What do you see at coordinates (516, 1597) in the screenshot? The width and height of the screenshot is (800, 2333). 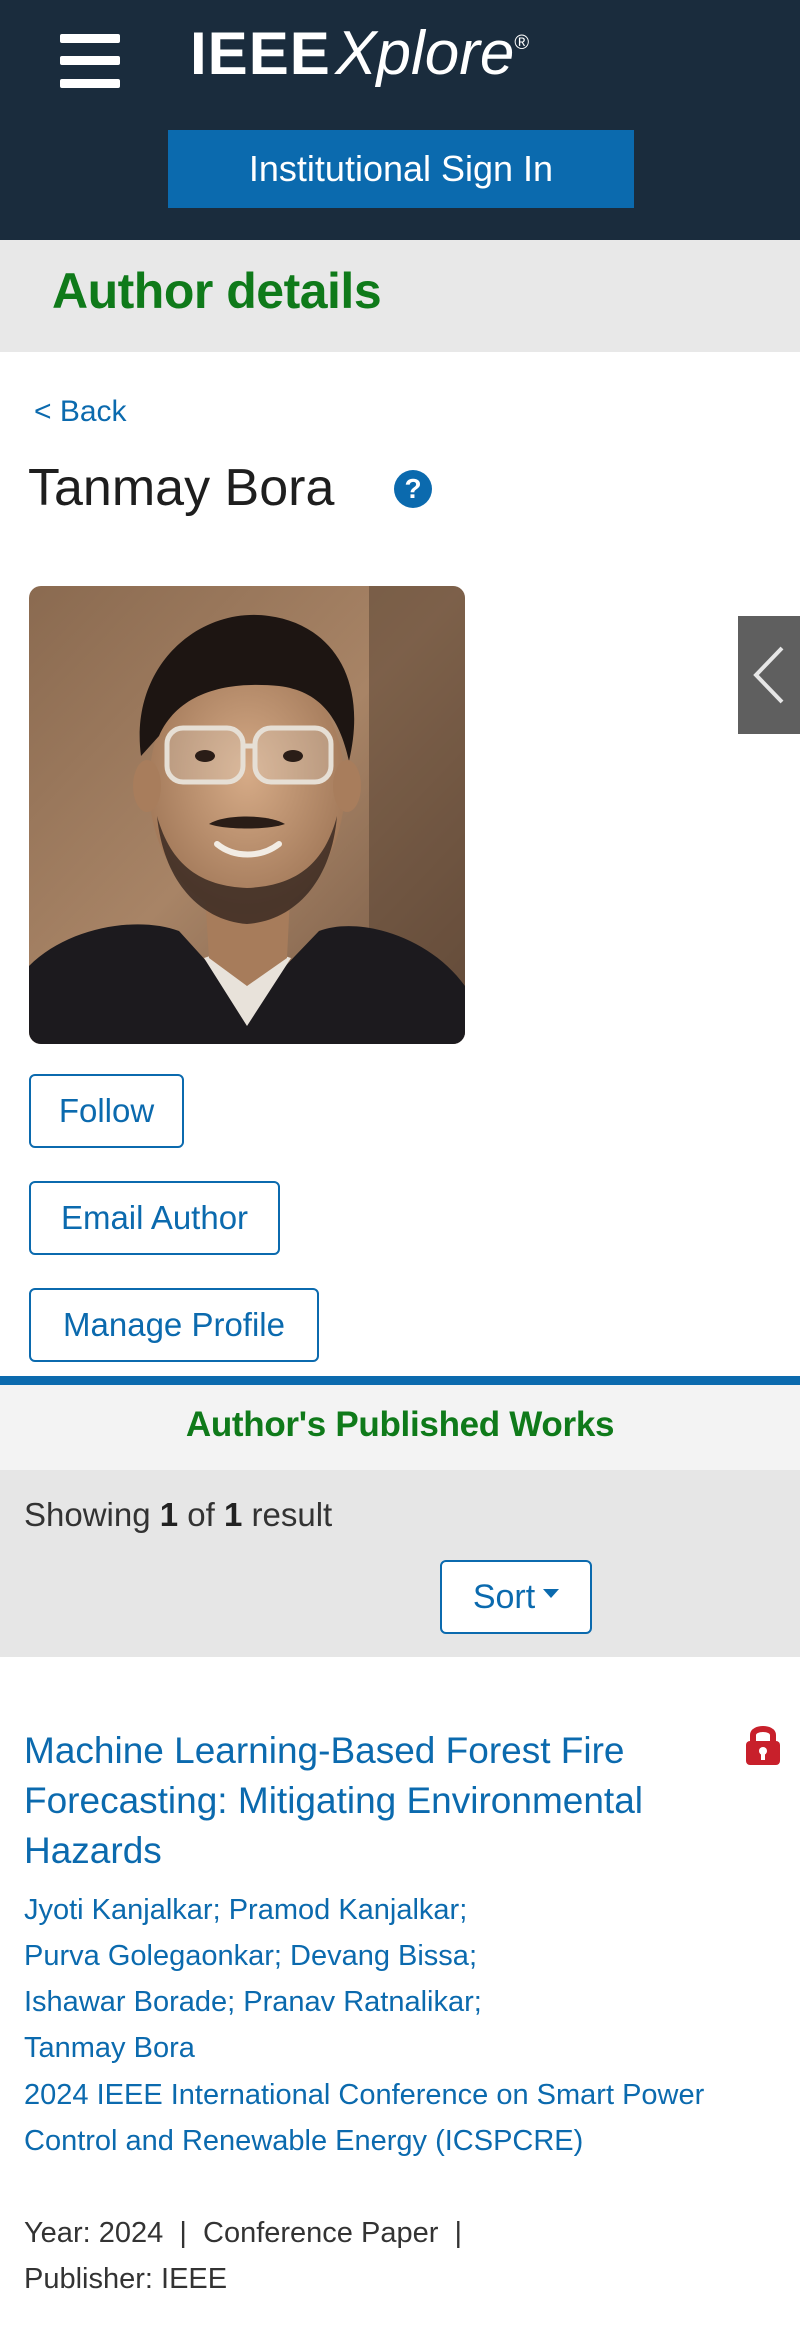 I see `sort-dropdown-button: Sort` at bounding box center [516, 1597].